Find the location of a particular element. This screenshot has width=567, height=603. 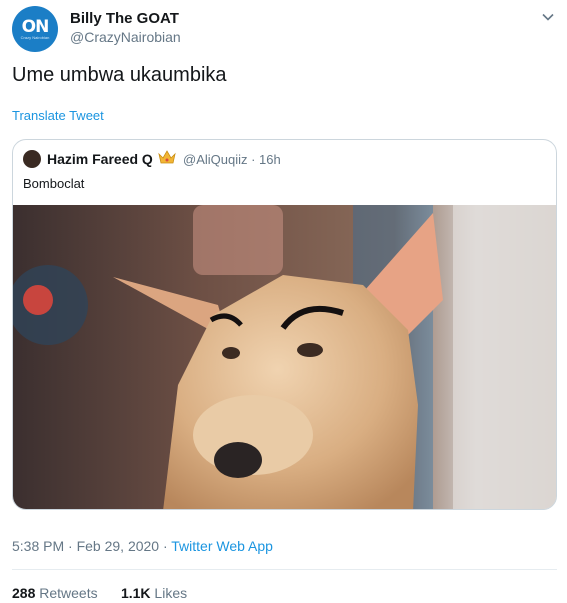

quoted-handle-time: @AliQuqiiz · 16h is located at coordinates (232, 159).